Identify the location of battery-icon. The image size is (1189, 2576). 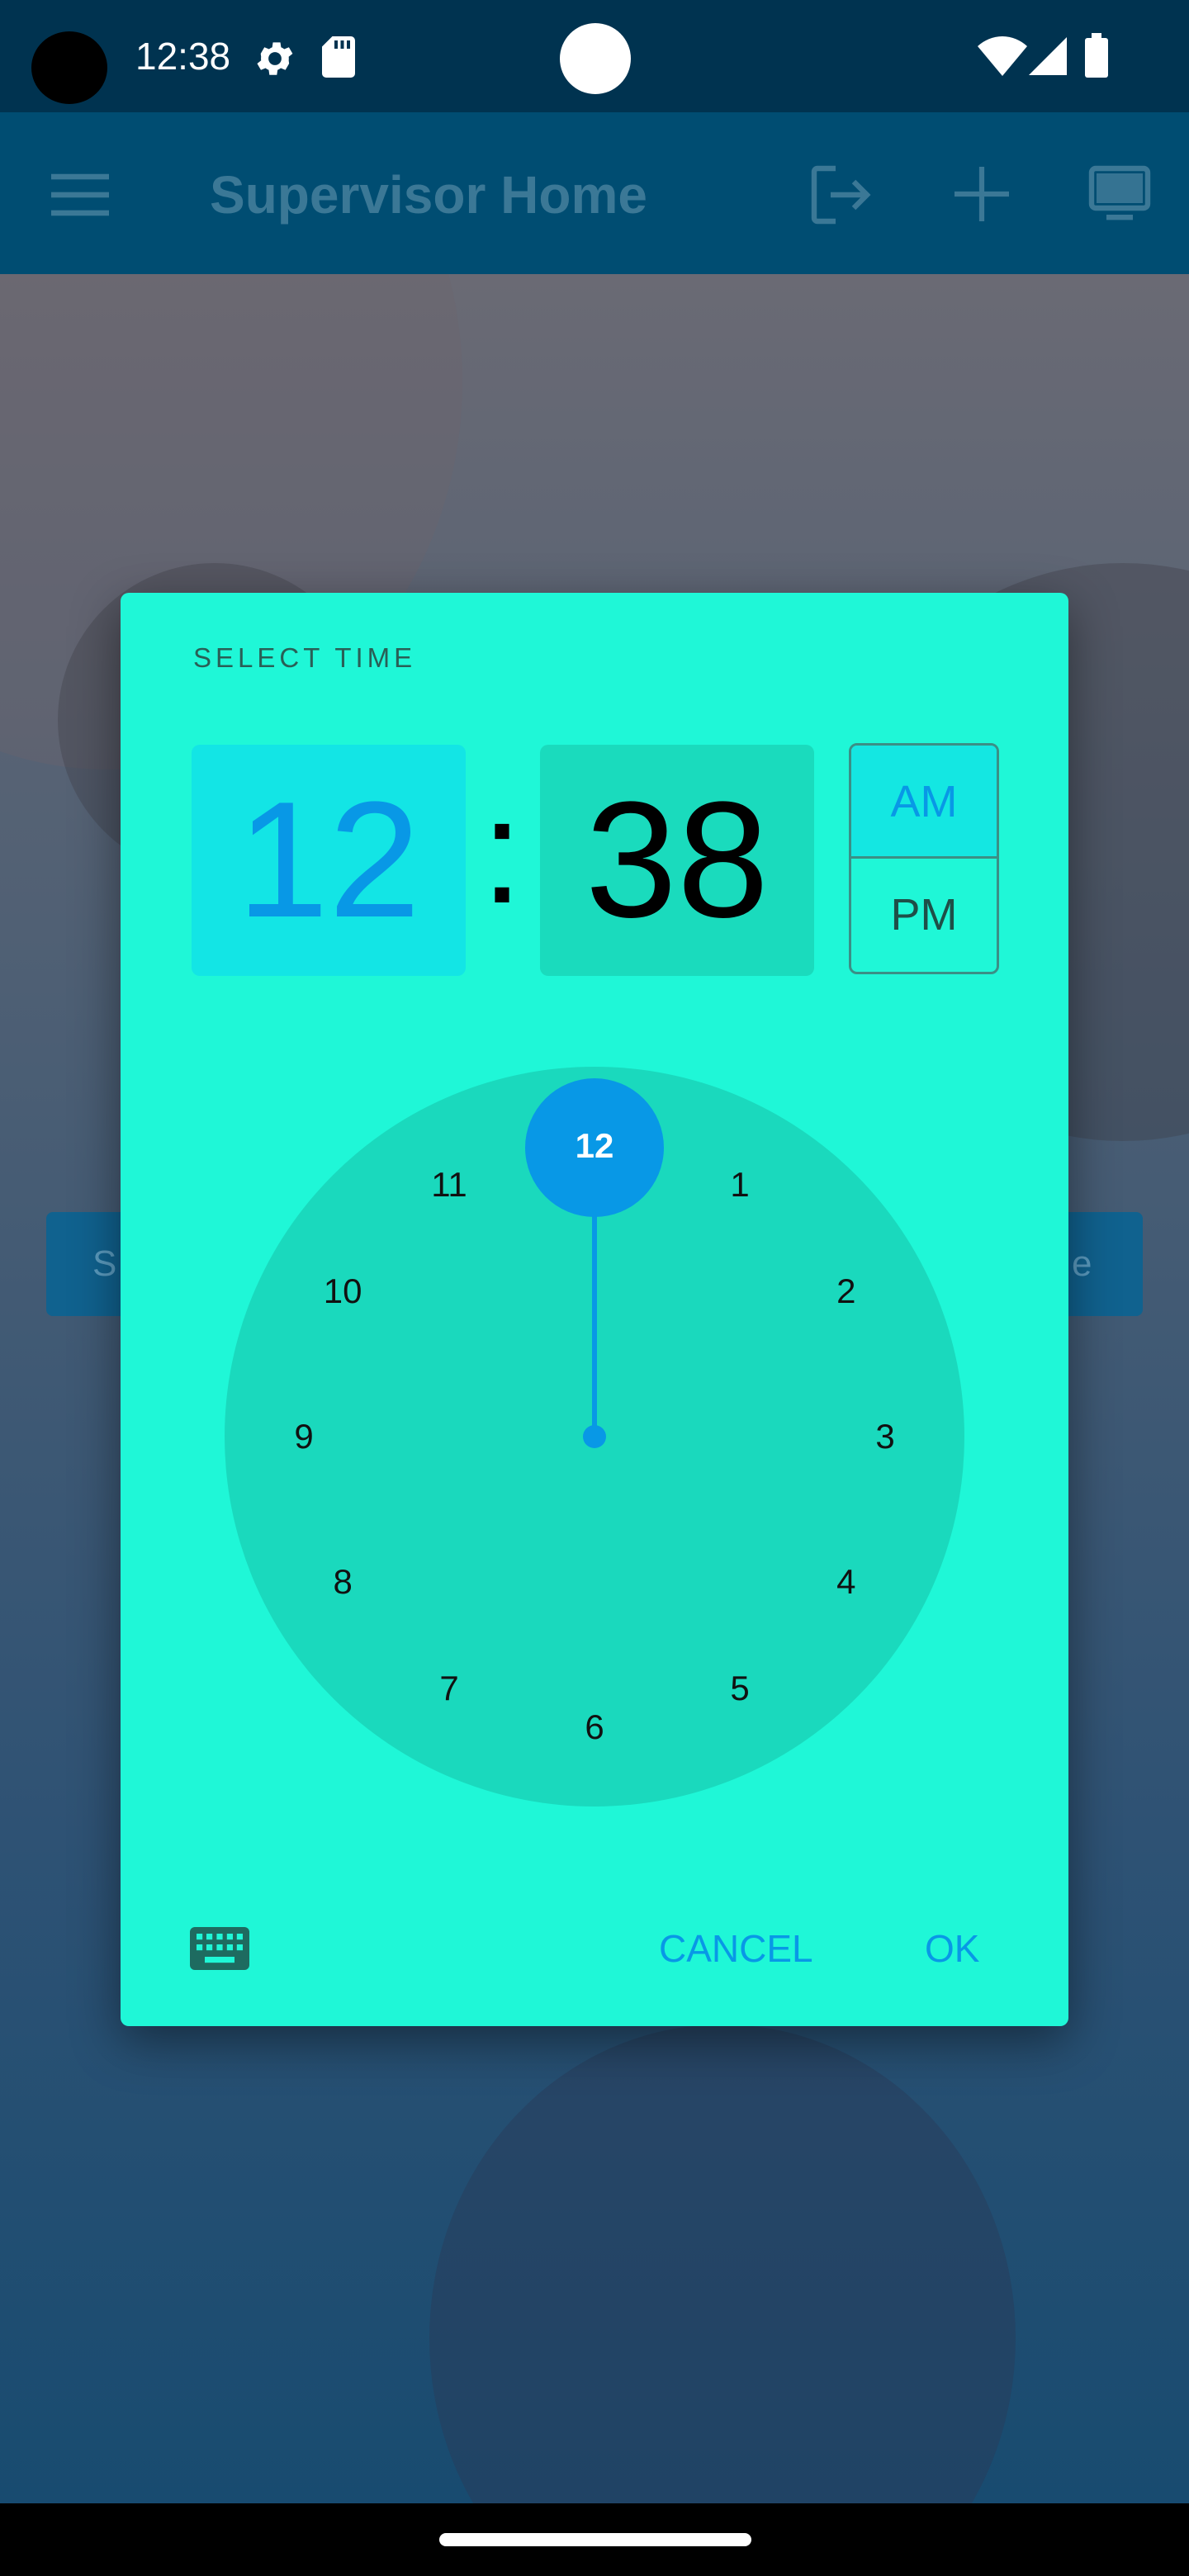
(1096, 55).